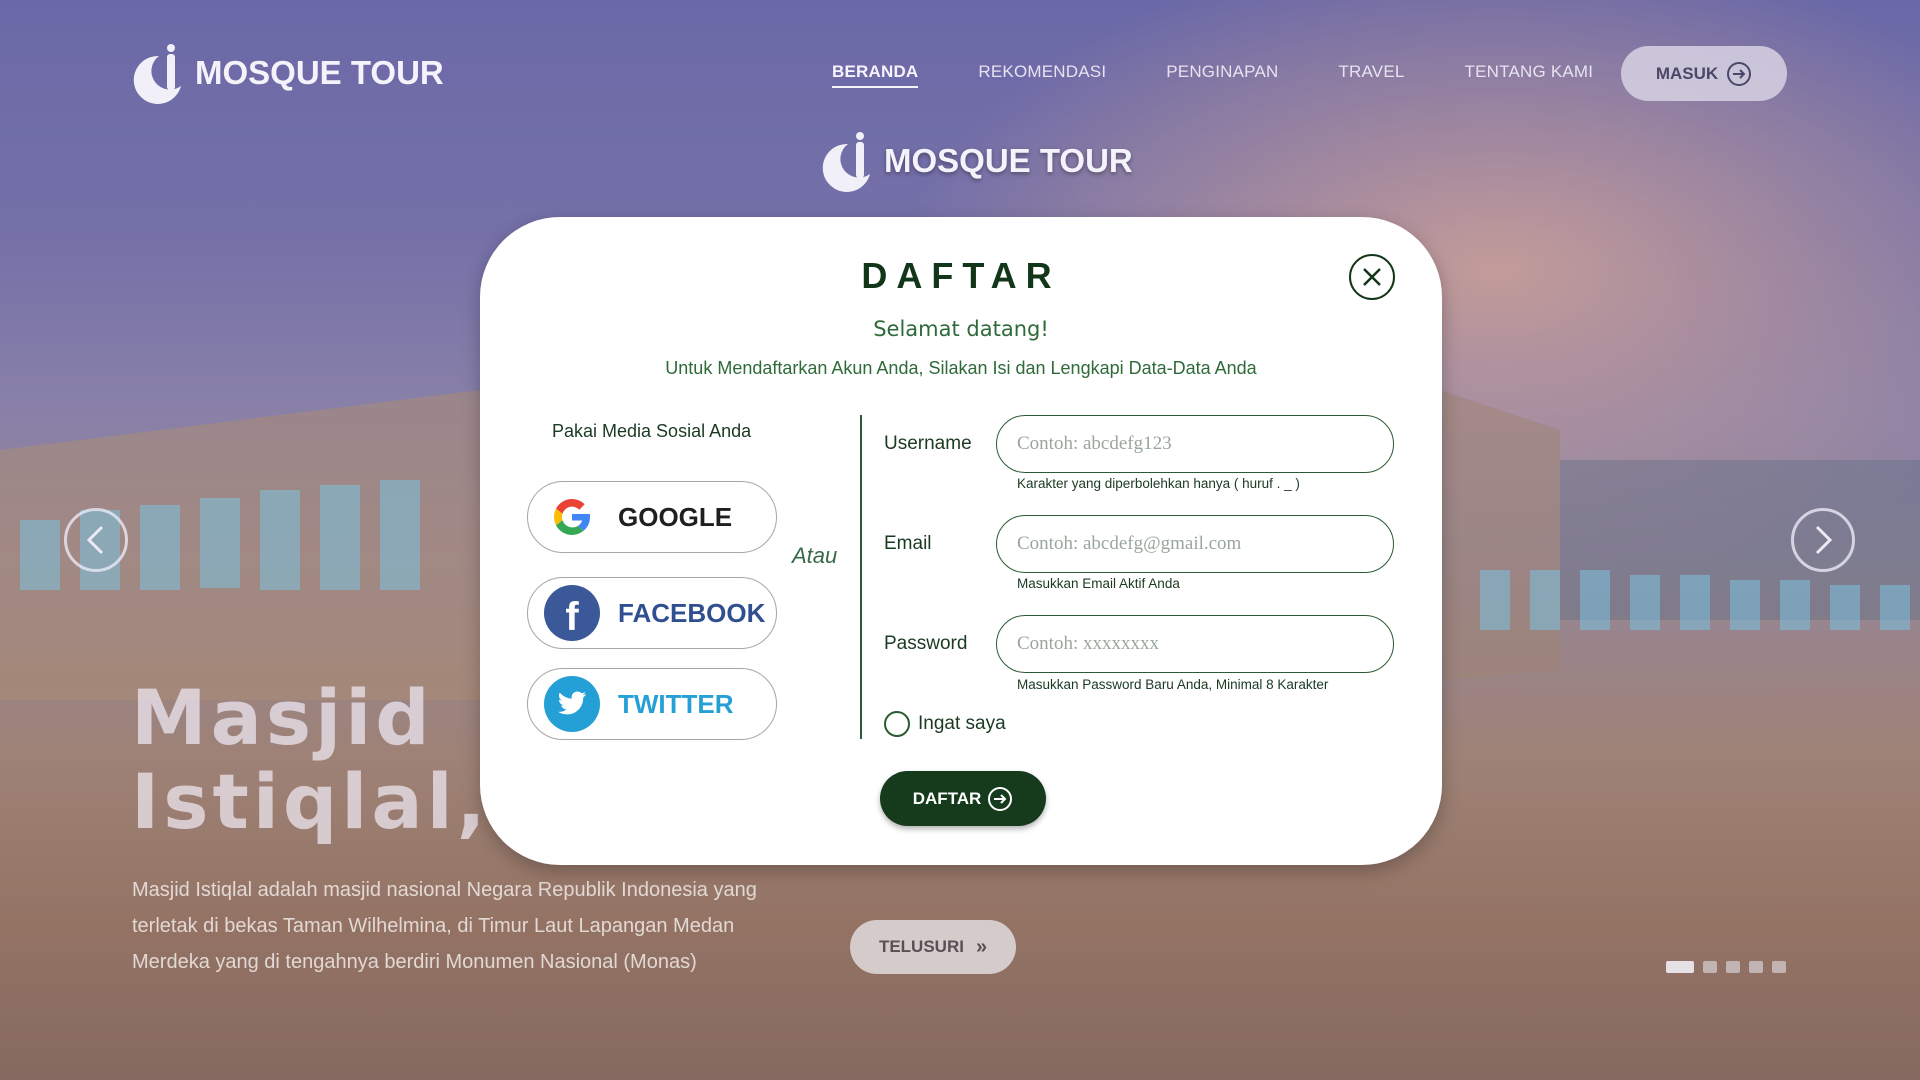  Describe the element at coordinates (319, 72) in the screenshot. I see `brand-name: MOSQUE TOUR` at that location.